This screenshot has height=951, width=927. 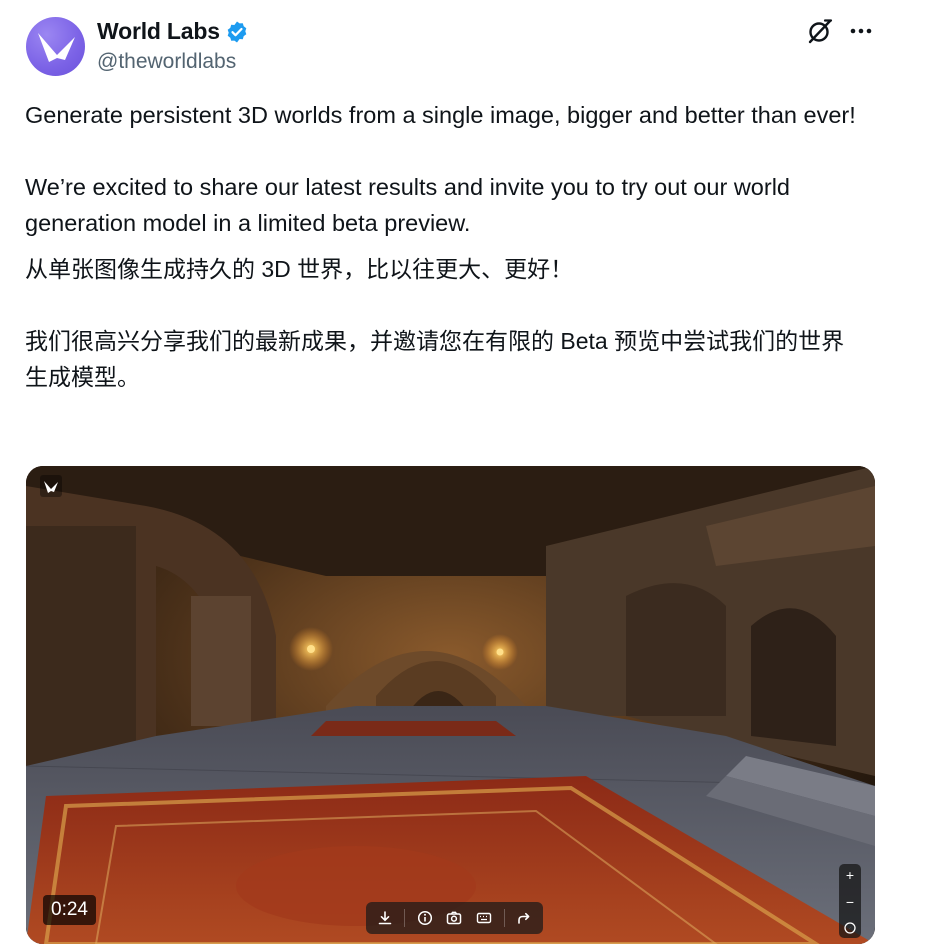 I want to click on author-row: World Labs, so click(x=173, y=31).